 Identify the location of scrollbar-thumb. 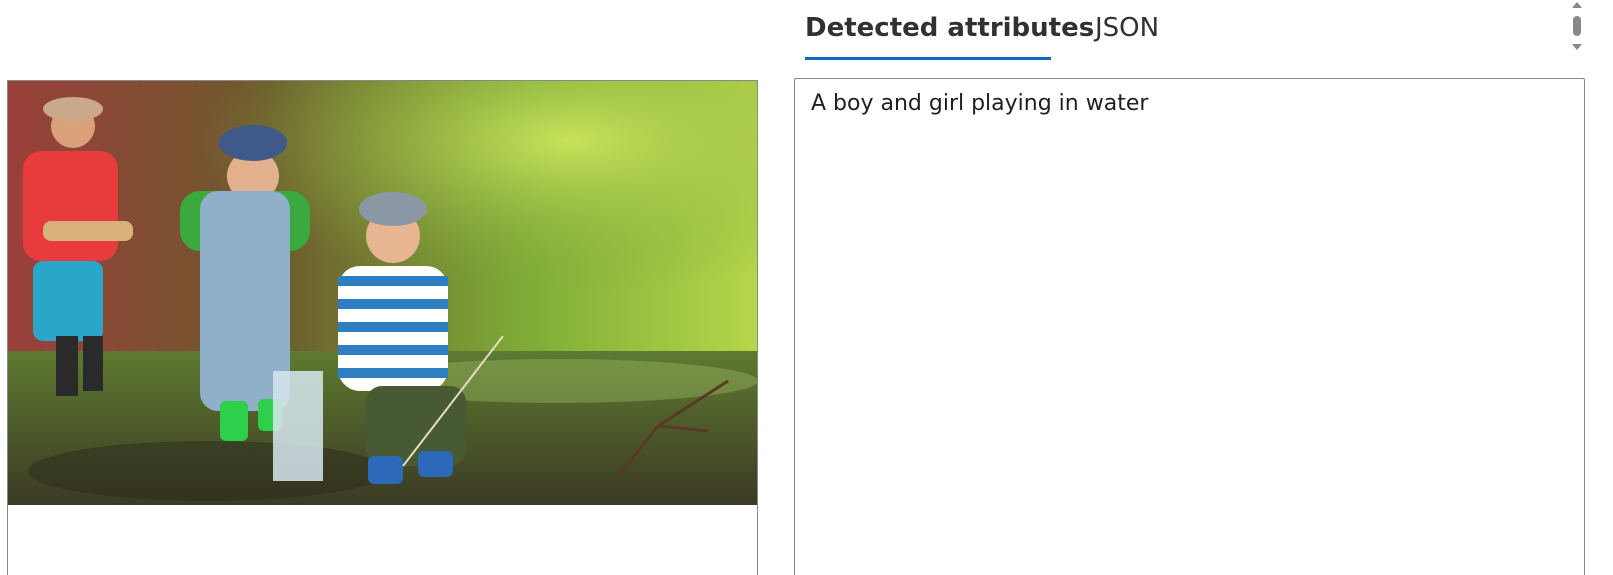
(1577, 26).